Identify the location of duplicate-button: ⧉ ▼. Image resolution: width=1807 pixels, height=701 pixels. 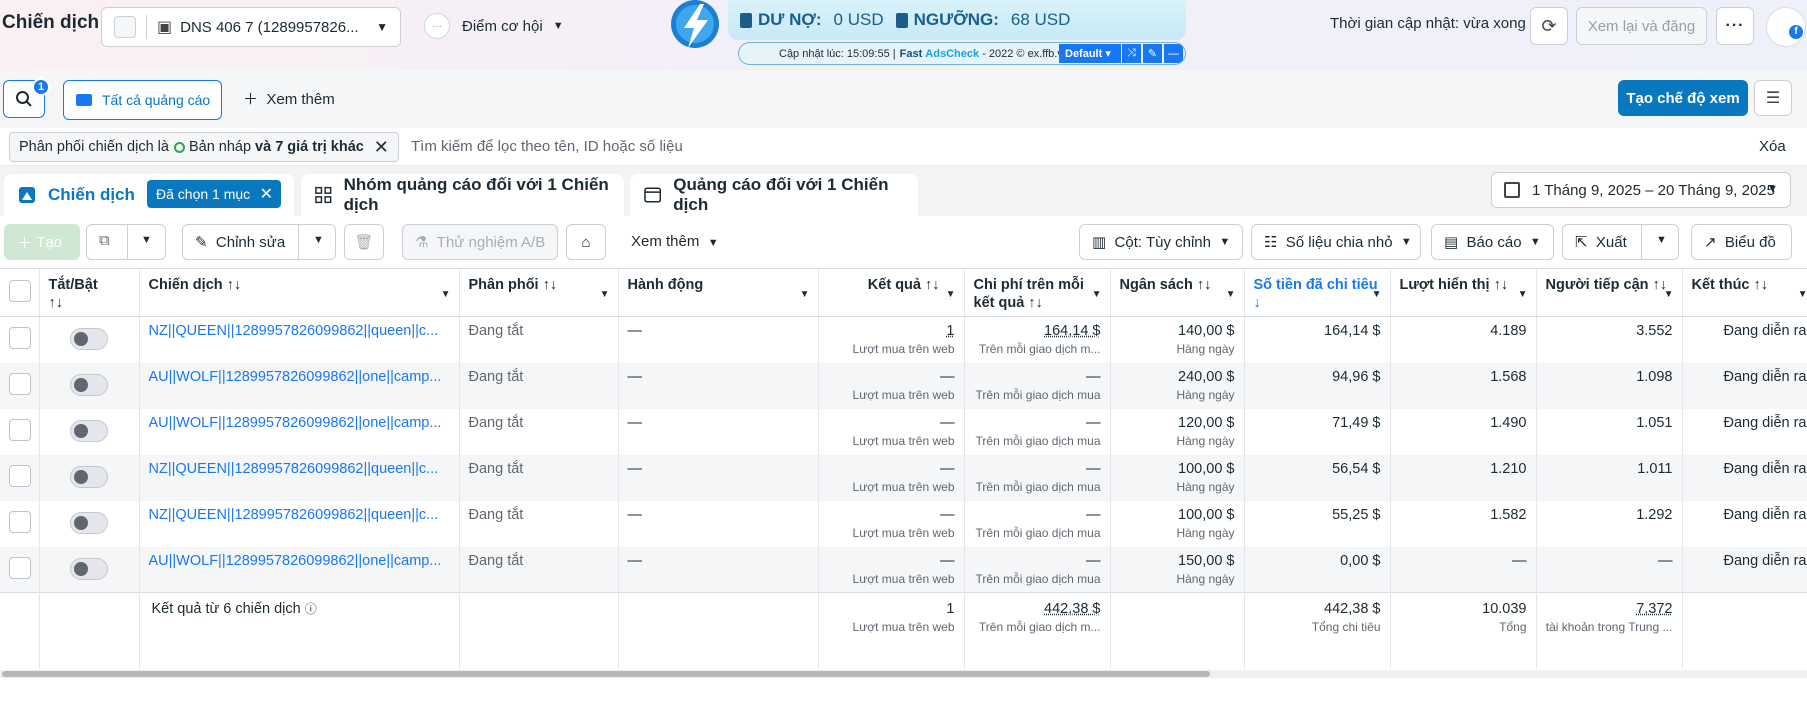
(126, 242).